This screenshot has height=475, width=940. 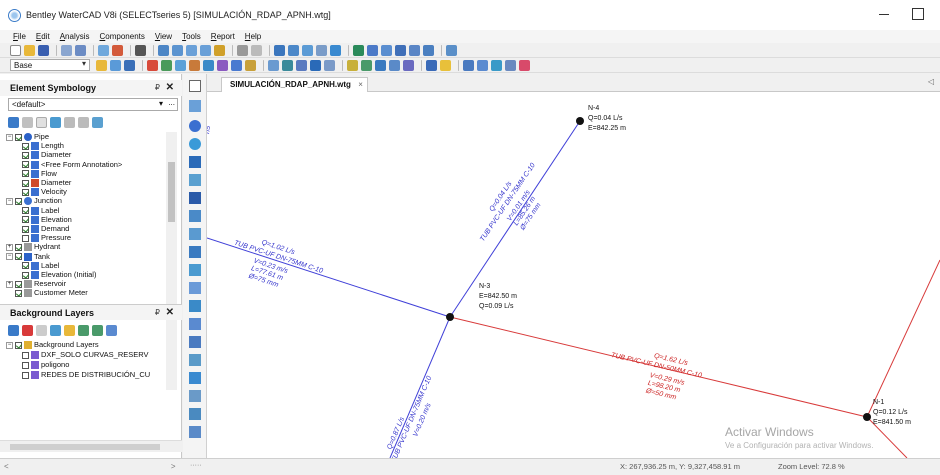 I want to click on rename-layer-icon, so click(x=41, y=330).